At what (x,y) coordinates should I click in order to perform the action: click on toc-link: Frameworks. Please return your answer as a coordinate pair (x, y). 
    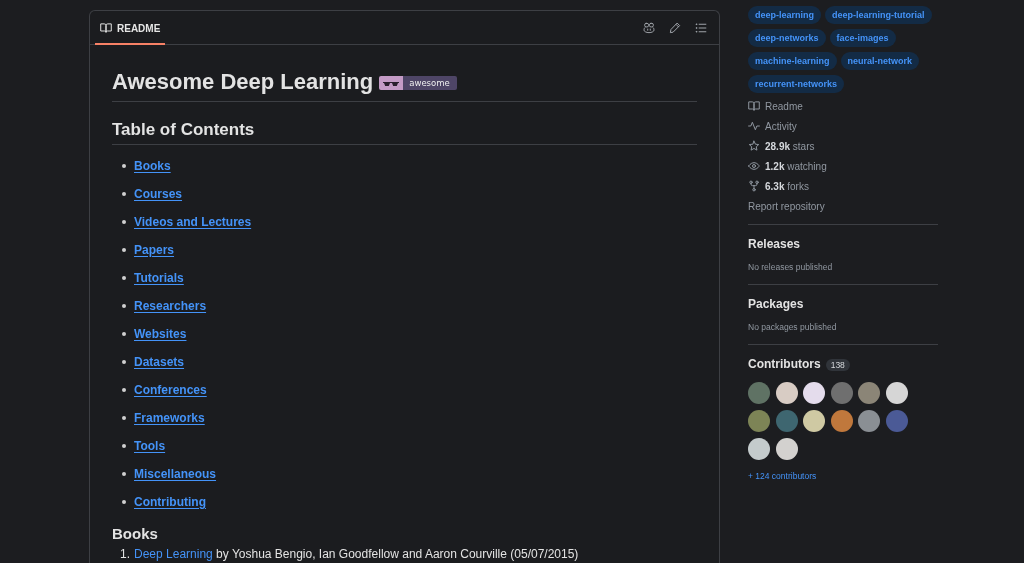
    Looking at the image, I should click on (169, 418).